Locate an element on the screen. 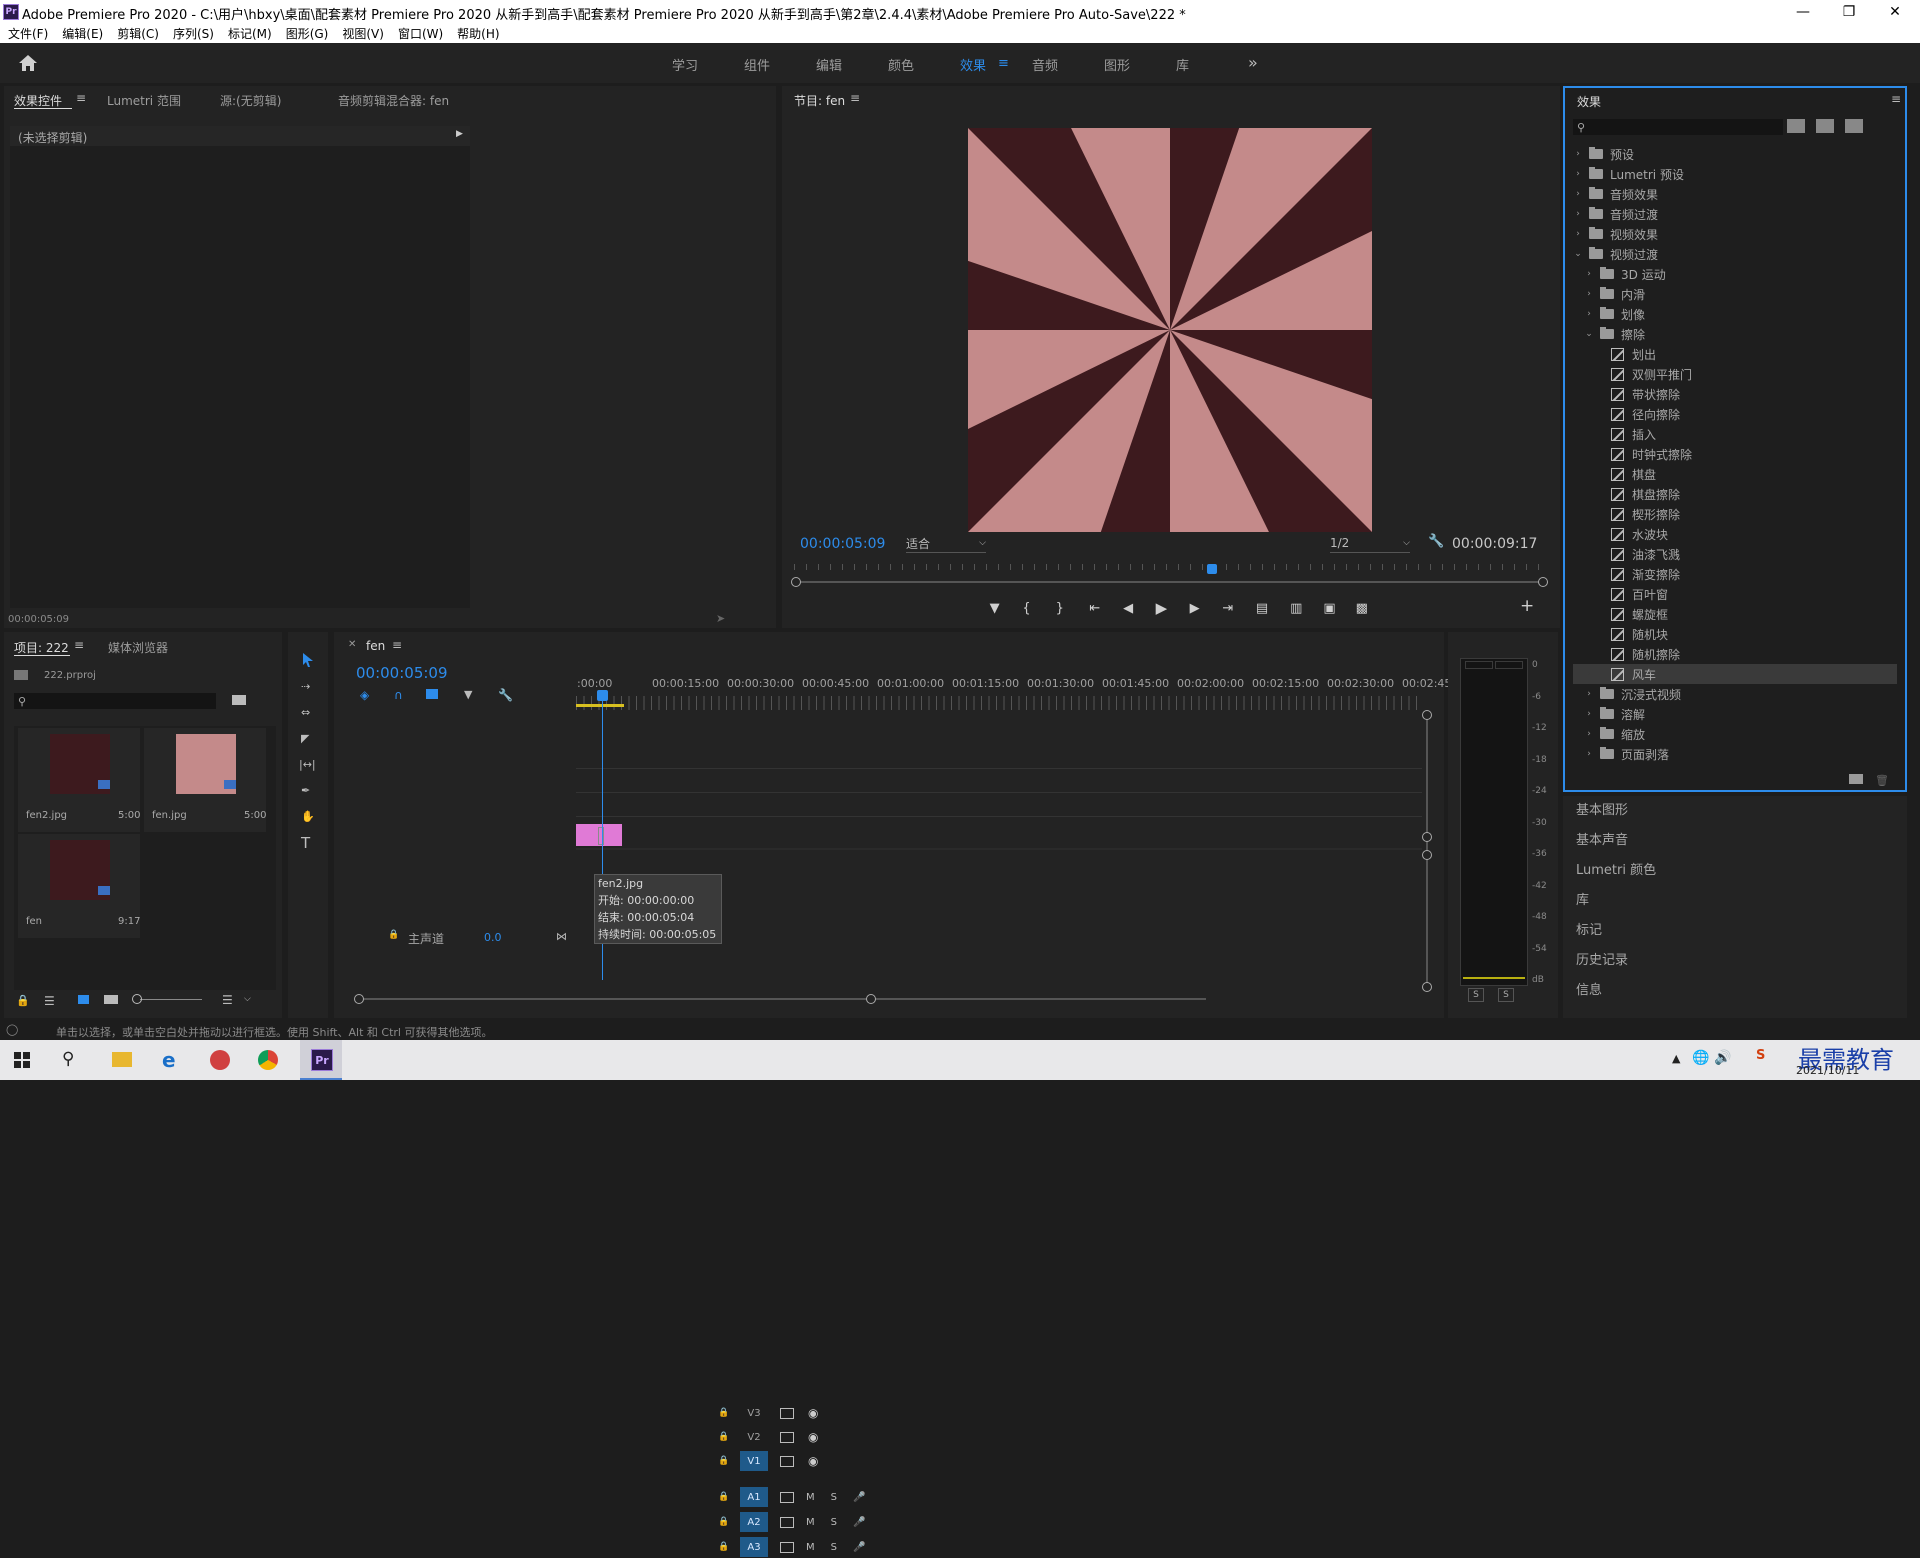  track-target-v3: V3 is located at coordinates (754, 1413).